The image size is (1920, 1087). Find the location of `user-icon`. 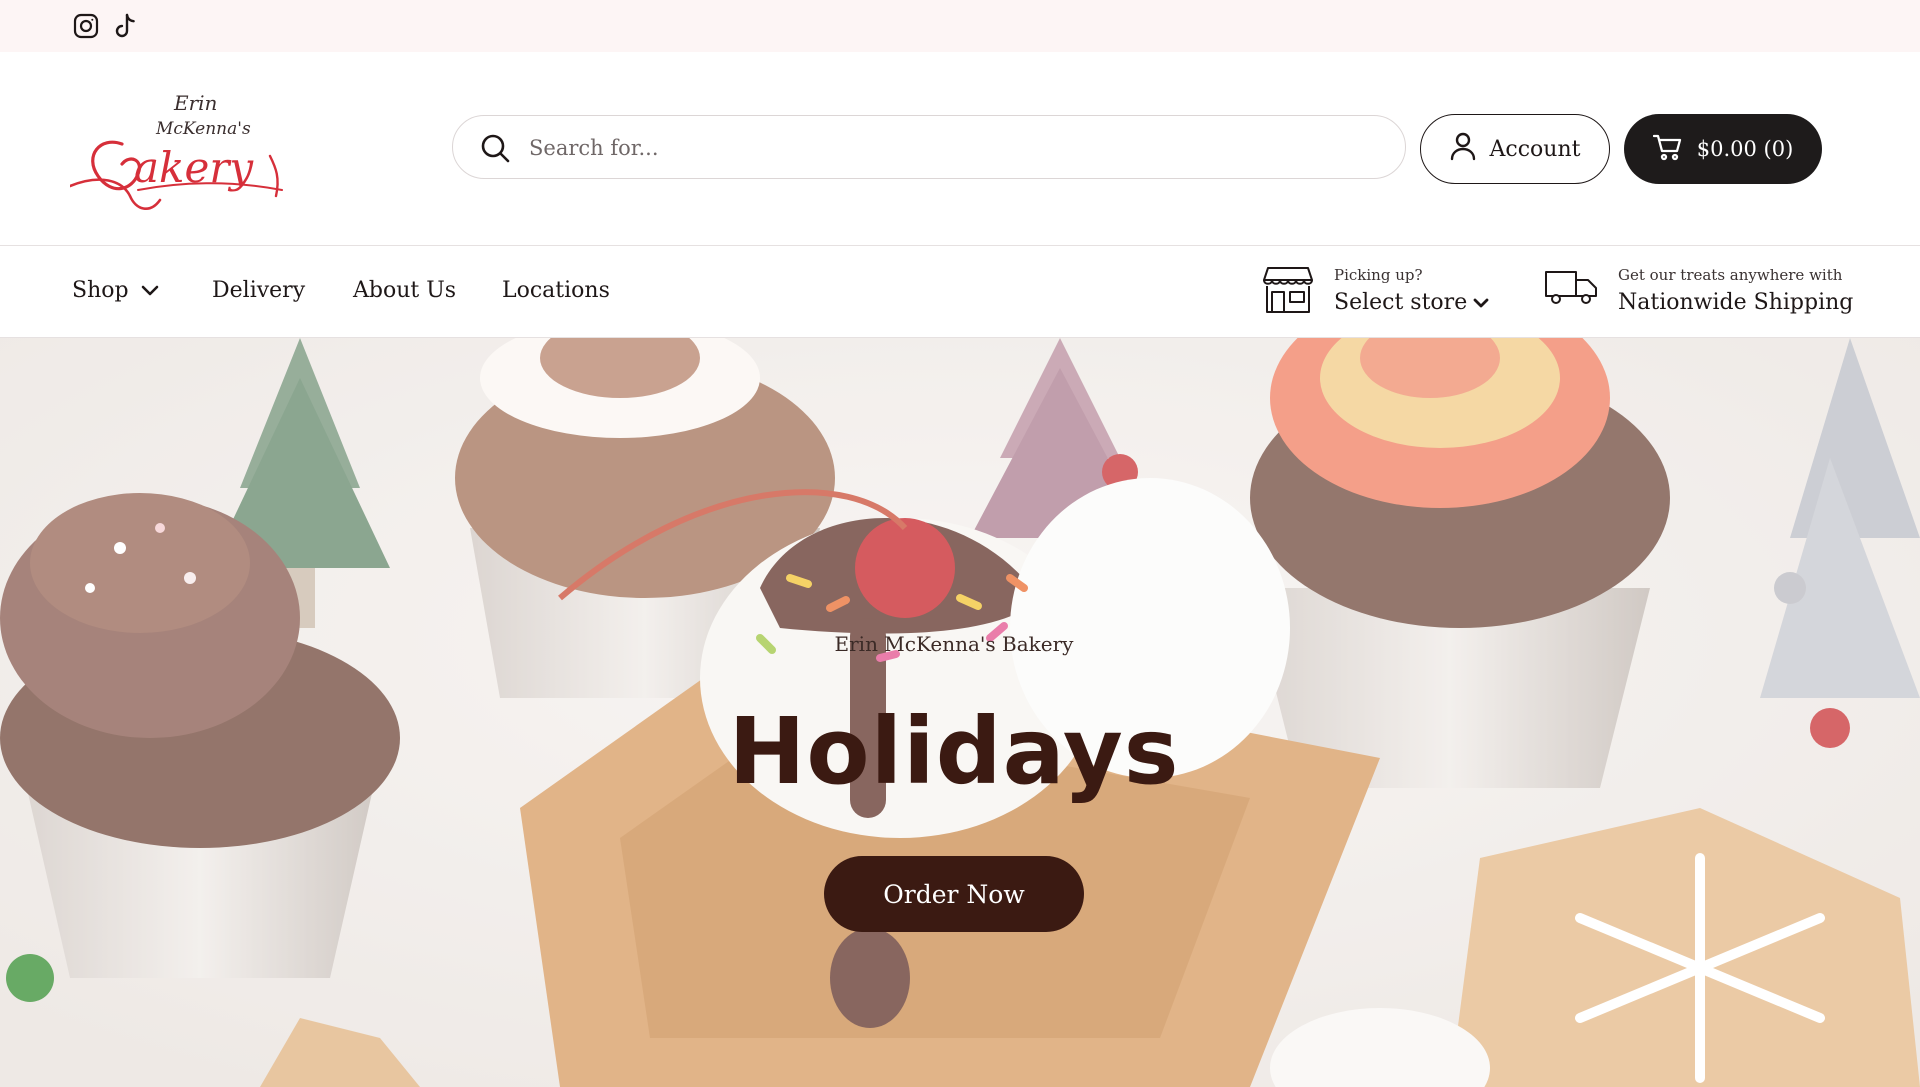

user-icon is located at coordinates (1463, 149).